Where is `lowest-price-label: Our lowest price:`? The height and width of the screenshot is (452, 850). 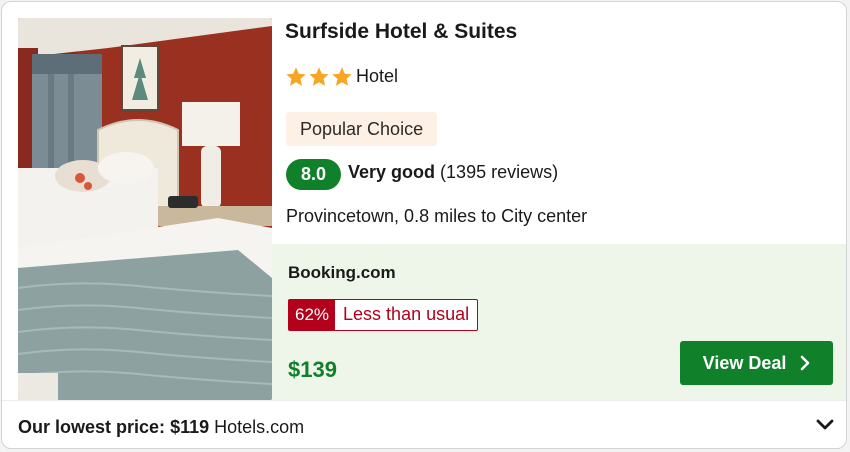
lowest-price-label: Our lowest price: is located at coordinates (92, 427).